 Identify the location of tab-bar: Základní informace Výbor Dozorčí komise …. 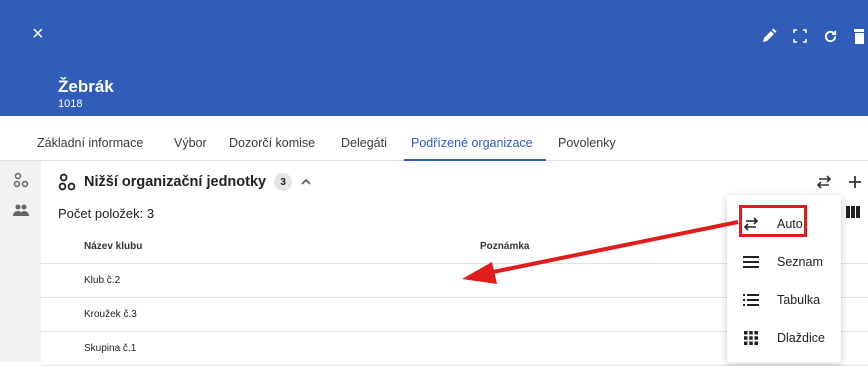
(434, 138).